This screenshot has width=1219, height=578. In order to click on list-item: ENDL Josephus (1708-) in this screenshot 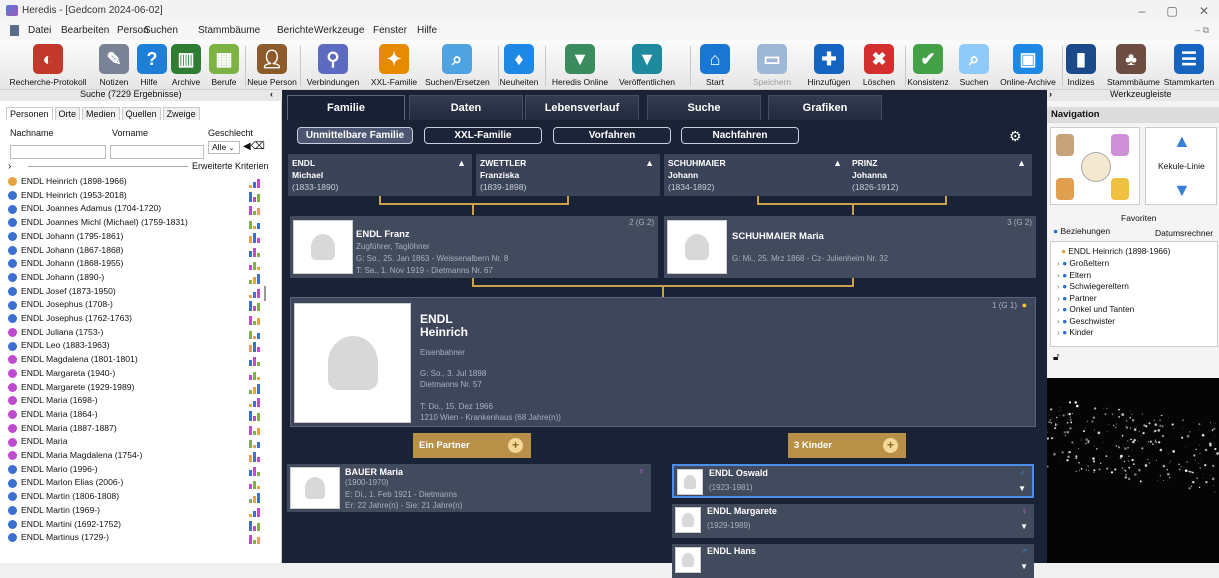, I will do `click(135, 306)`.